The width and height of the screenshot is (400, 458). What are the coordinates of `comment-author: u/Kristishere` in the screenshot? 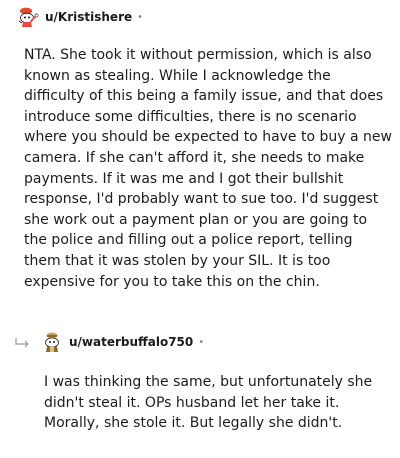 It's located at (88, 17).